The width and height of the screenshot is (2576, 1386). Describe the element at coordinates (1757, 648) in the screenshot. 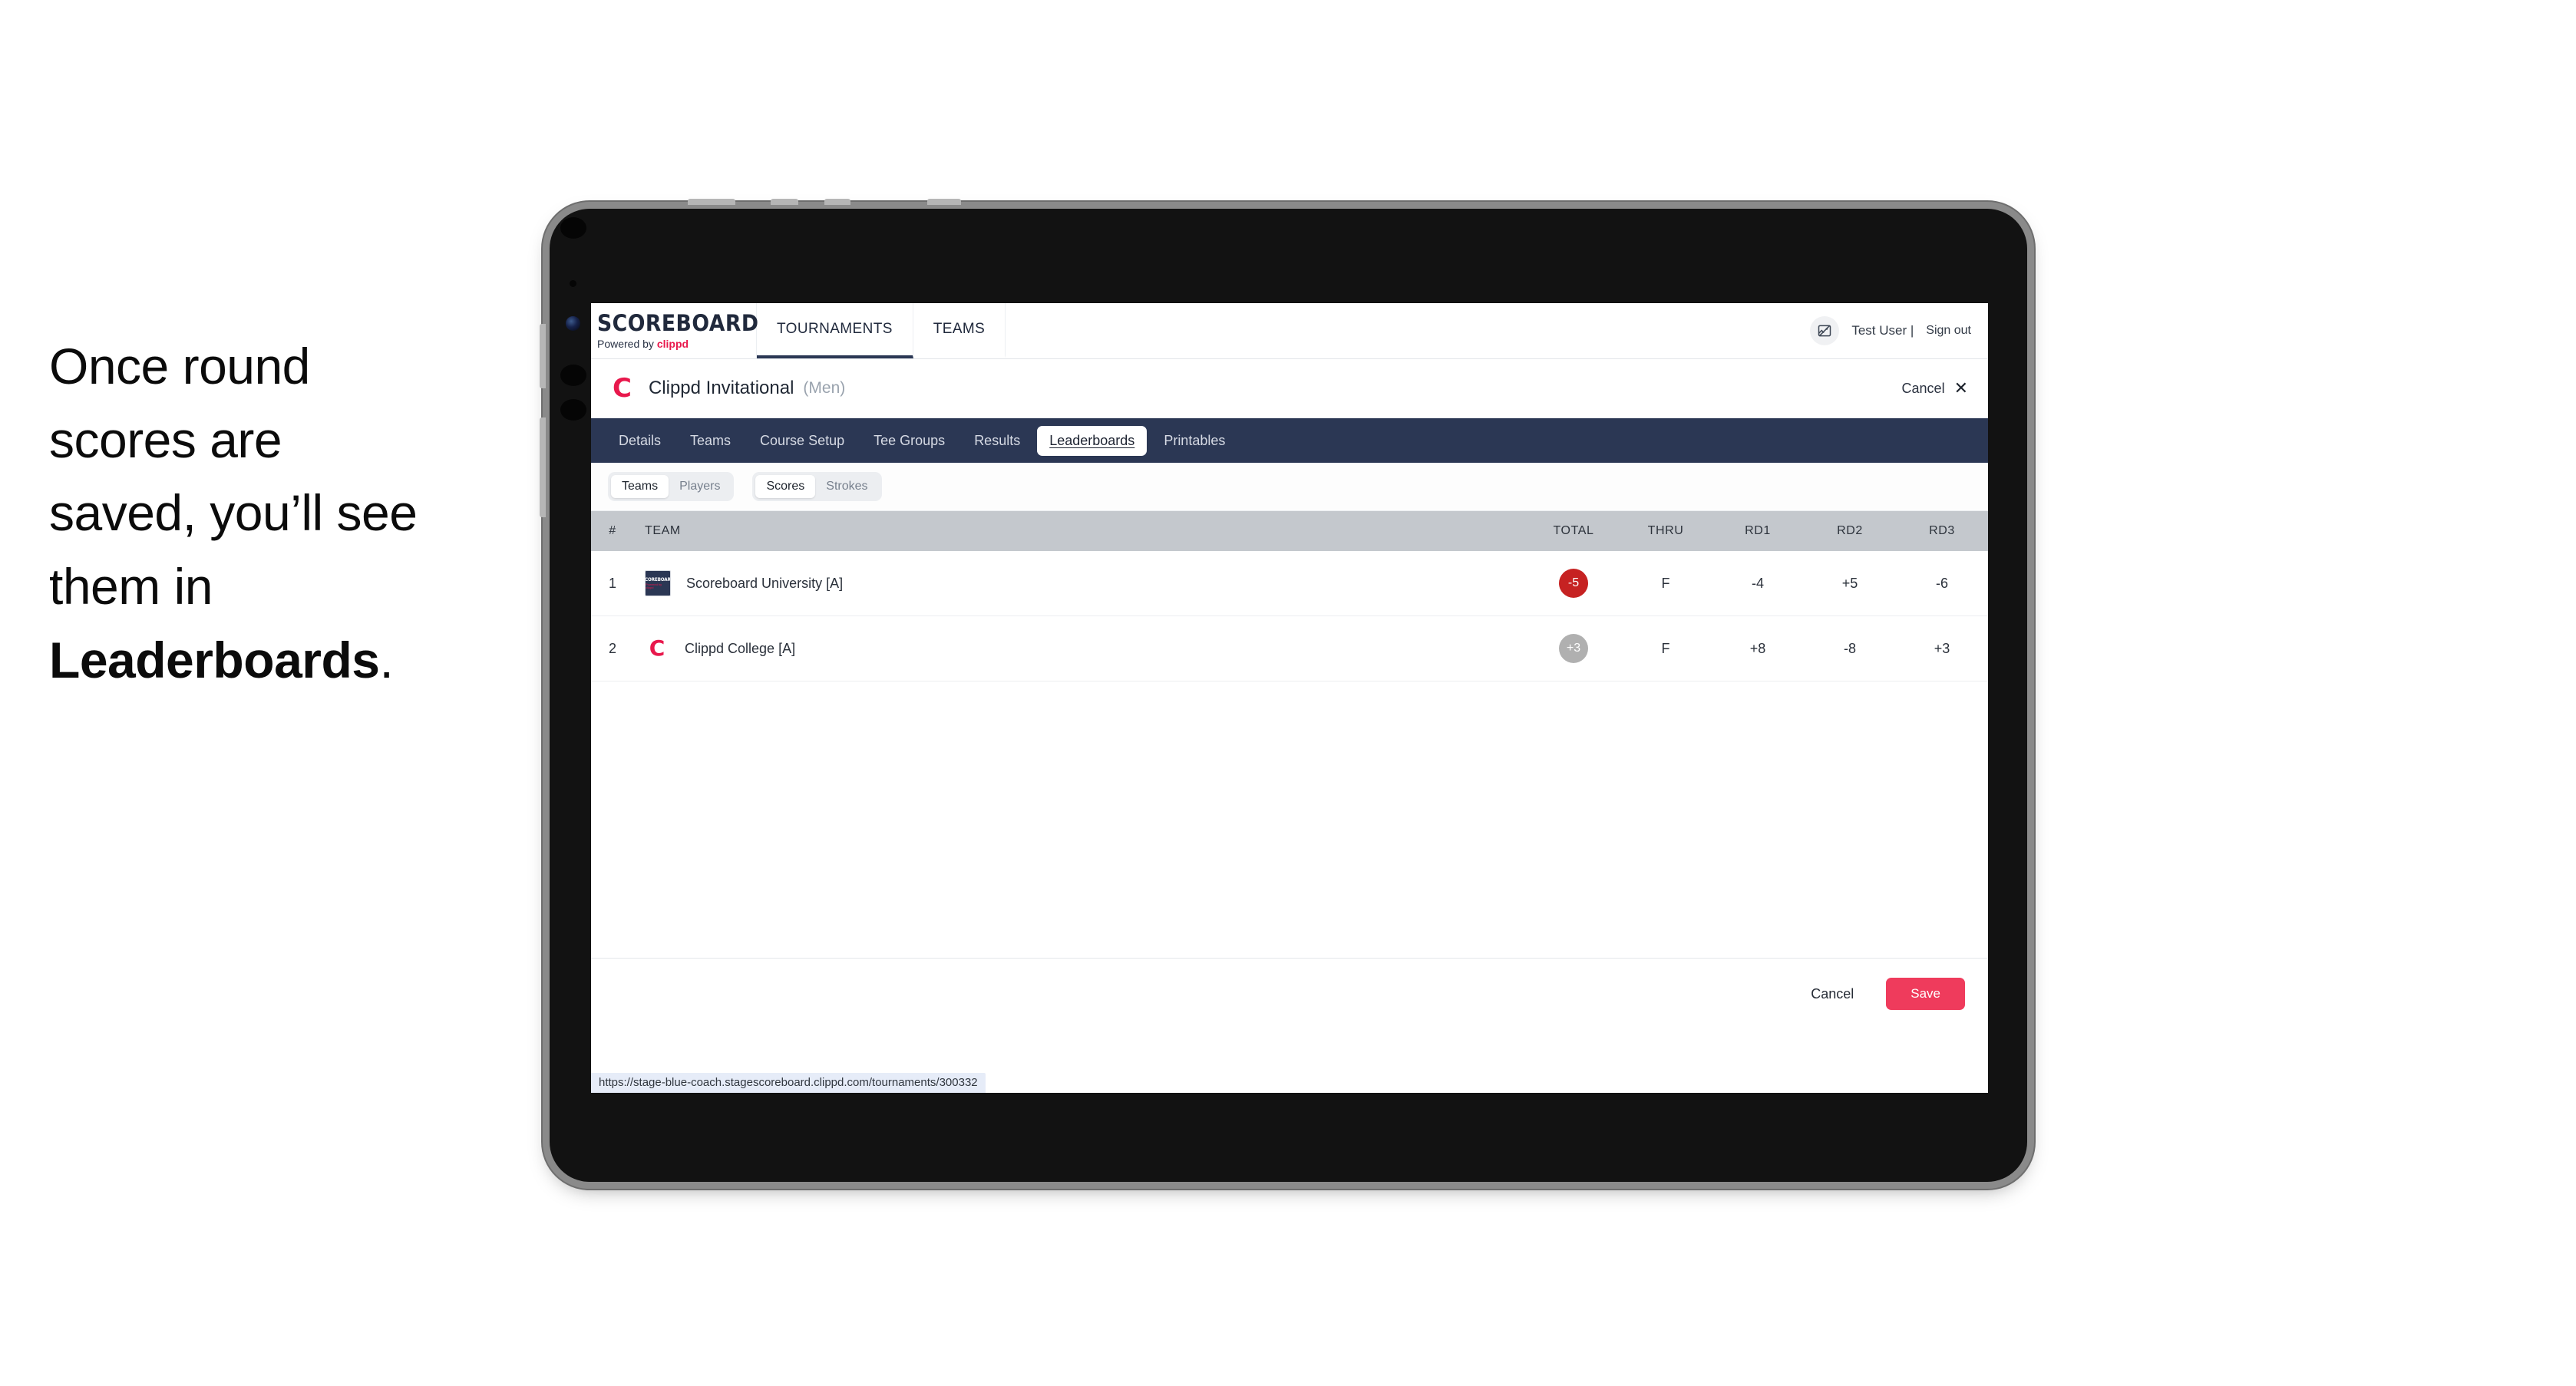

I see `row-rd1: +8` at that location.